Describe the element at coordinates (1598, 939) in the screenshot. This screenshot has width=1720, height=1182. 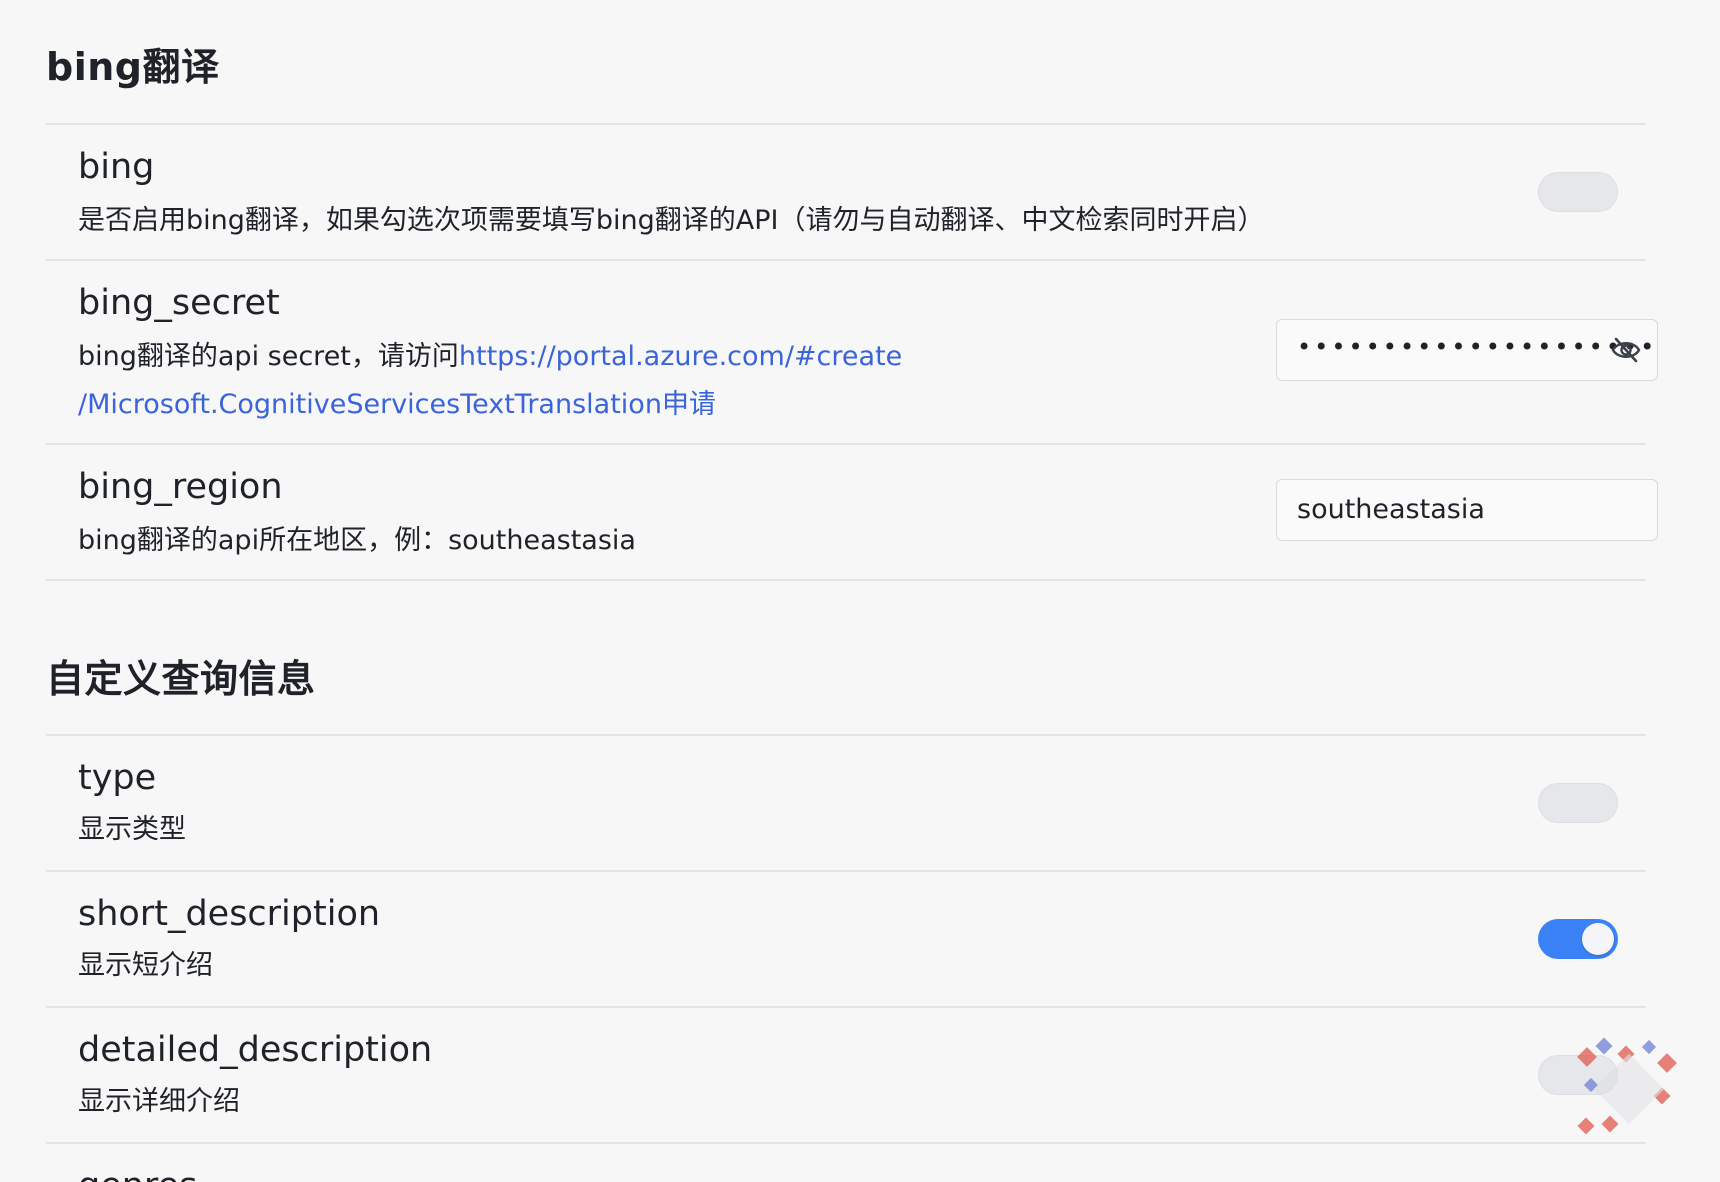
I see `toggle-knob` at that location.